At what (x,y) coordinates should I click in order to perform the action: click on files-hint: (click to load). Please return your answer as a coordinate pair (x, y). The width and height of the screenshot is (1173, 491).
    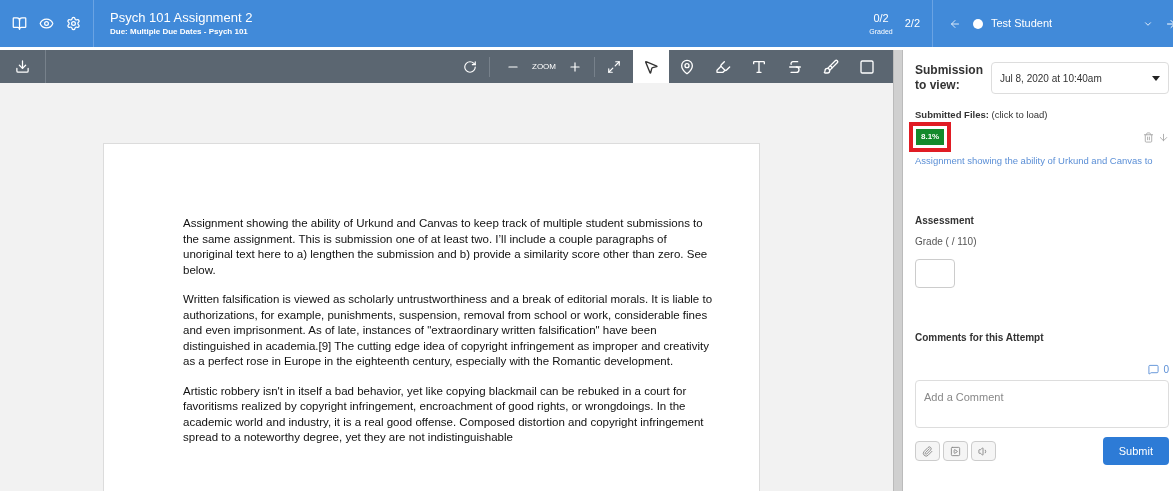
    Looking at the image, I should click on (1019, 114).